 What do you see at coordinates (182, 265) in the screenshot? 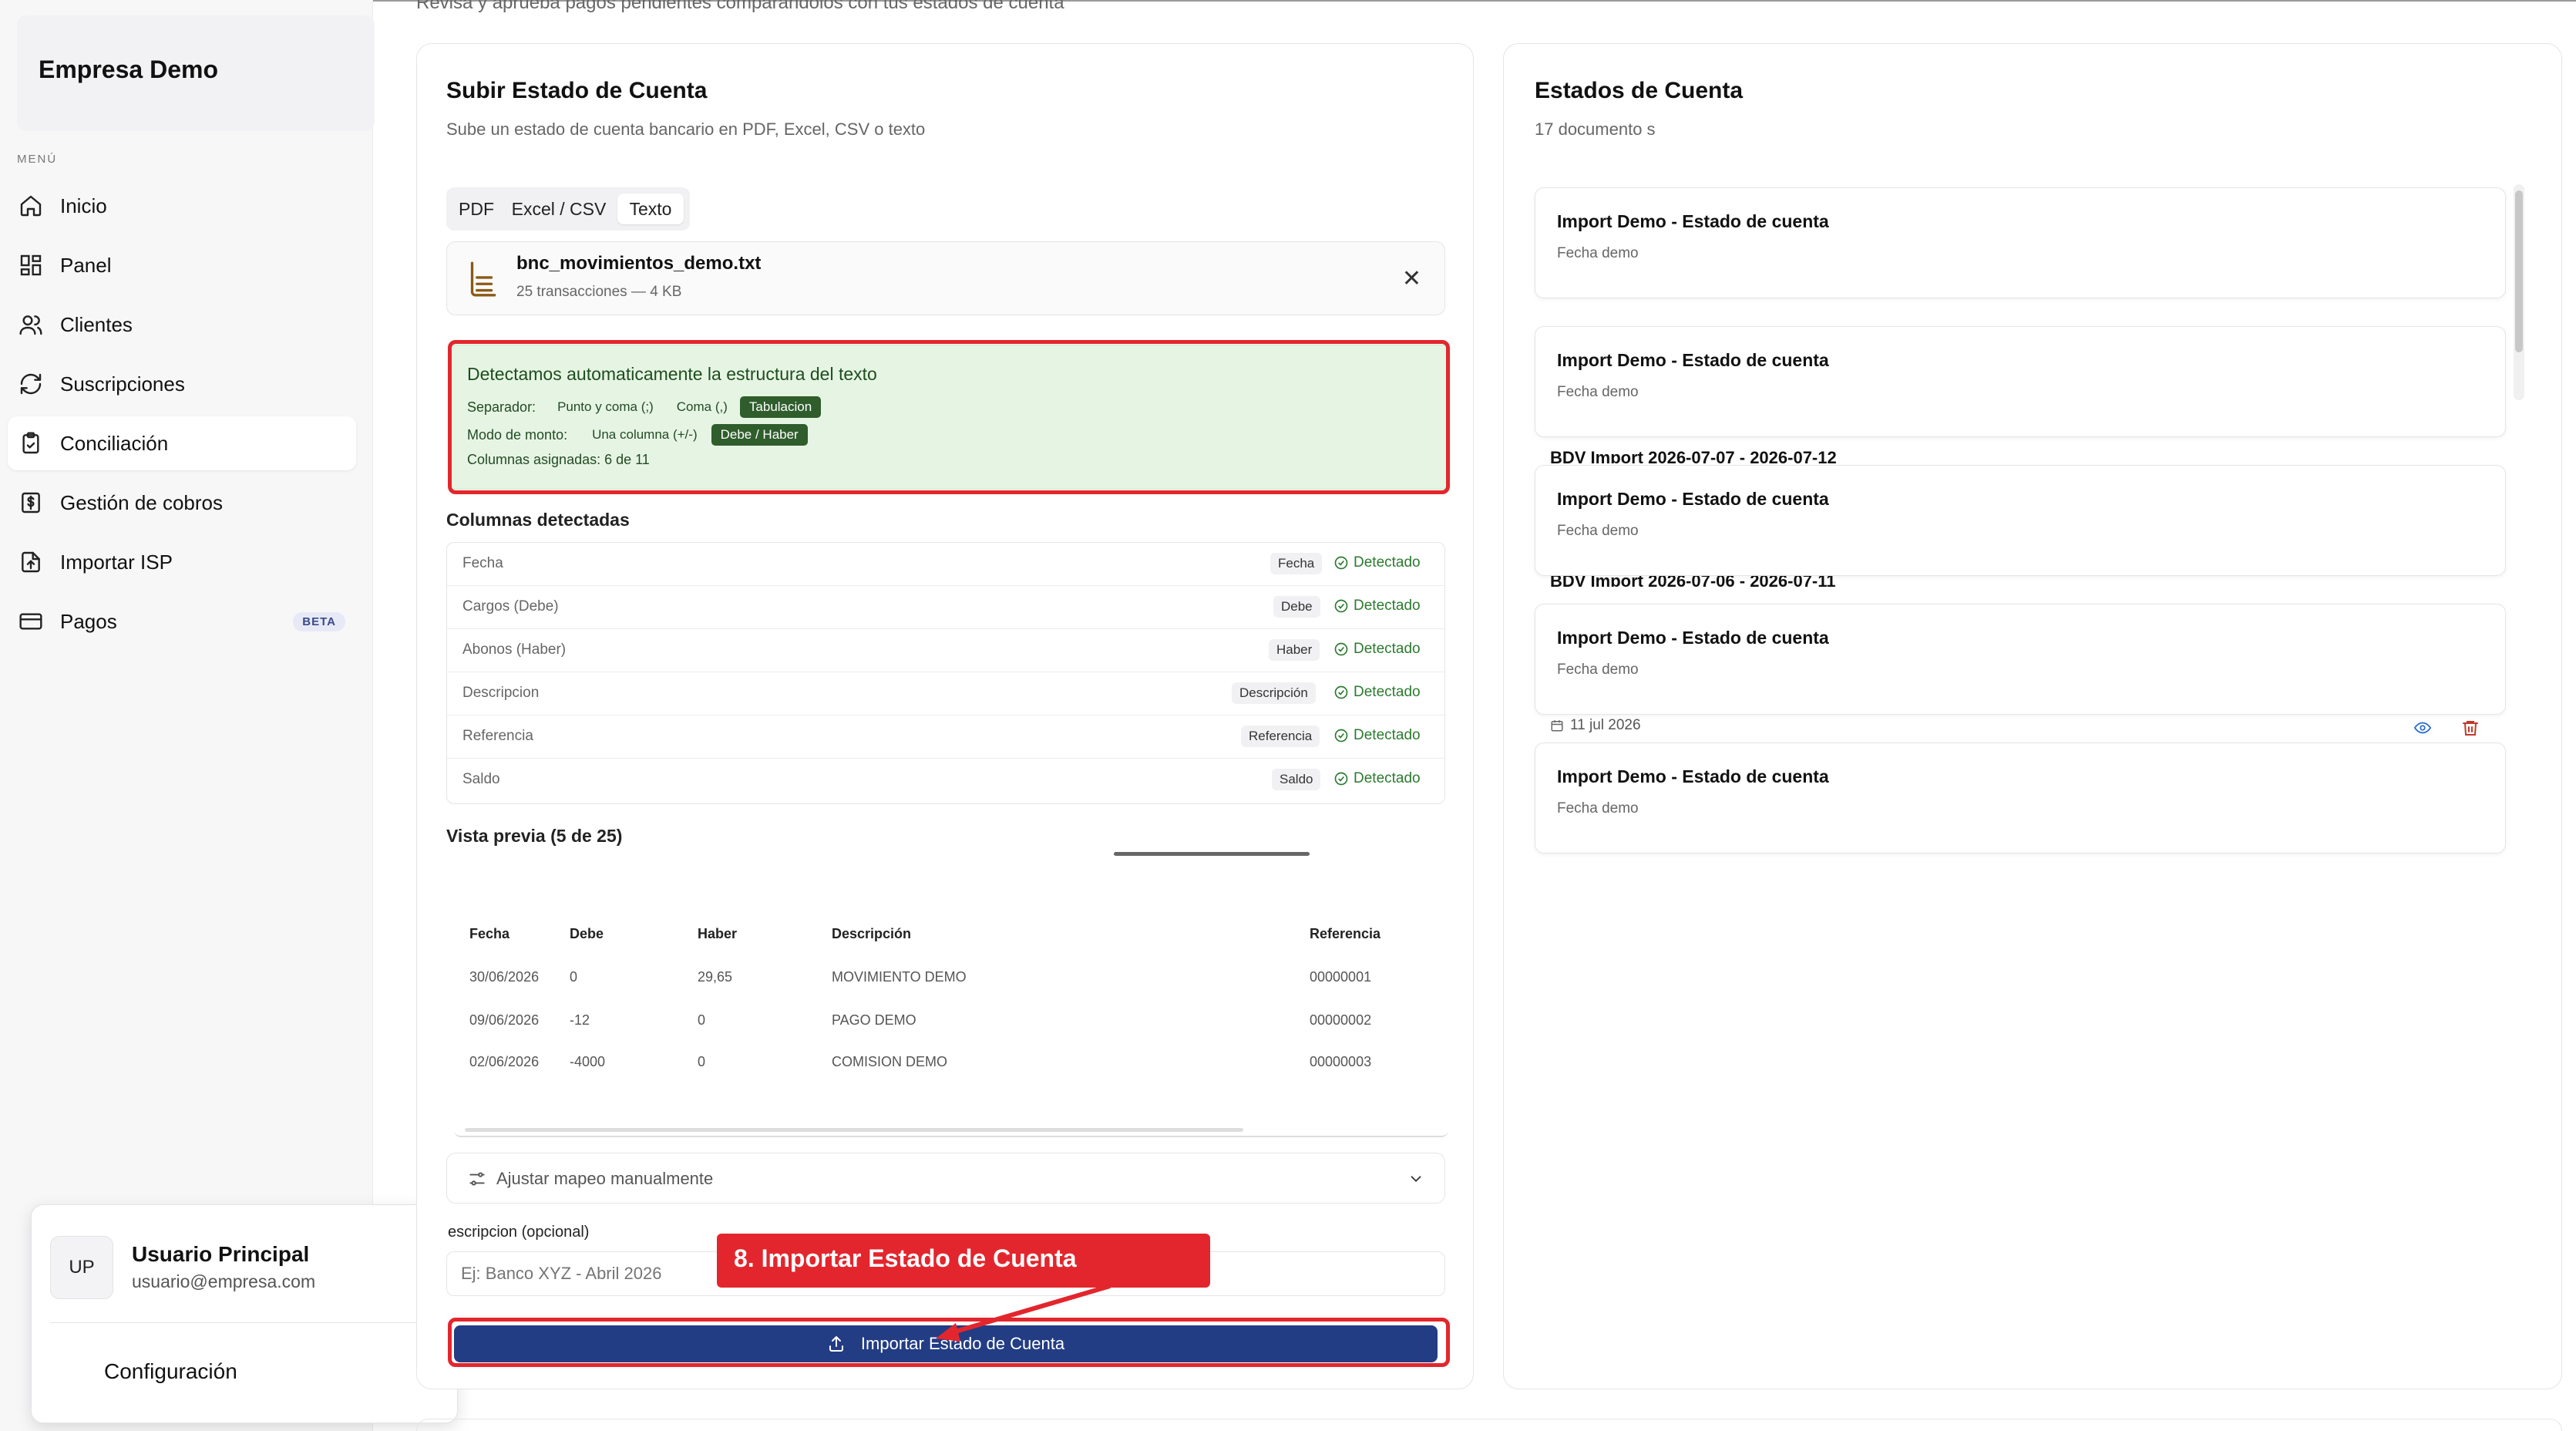
I see `sidebar-item-panel: Panel` at bounding box center [182, 265].